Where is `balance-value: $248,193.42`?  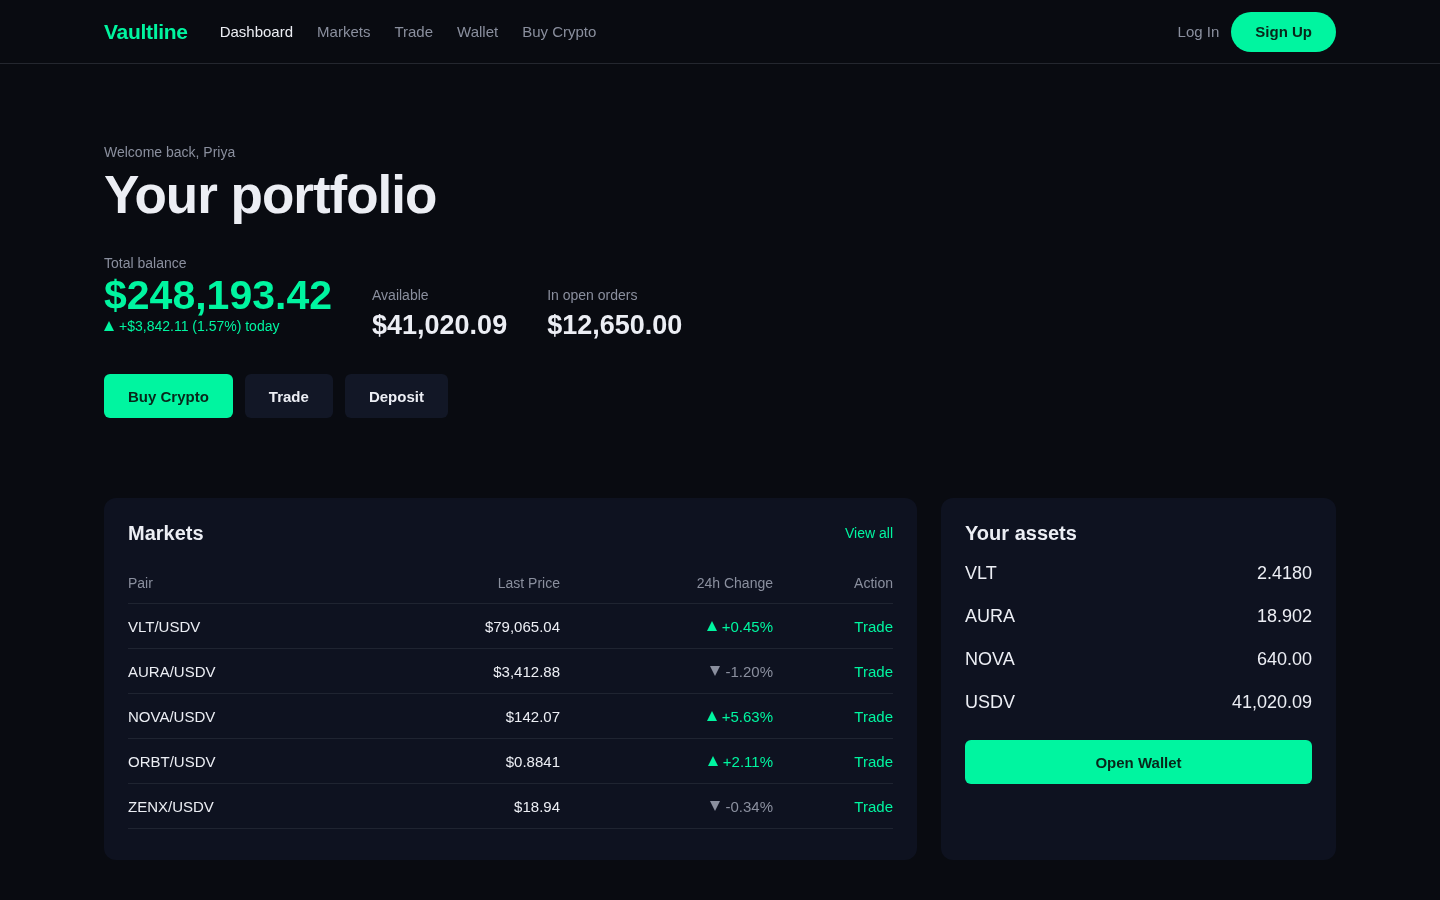
balance-value: $248,193.42 is located at coordinates (218, 295).